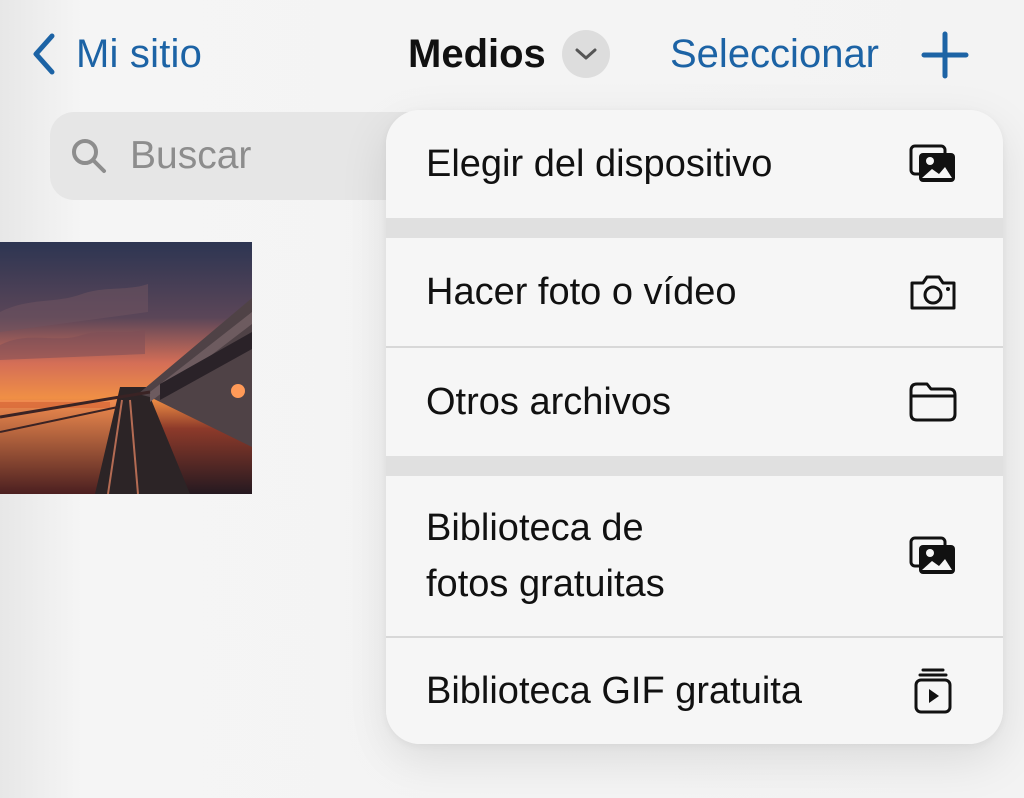 Image resolution: width=1024 pixels, height=798 pixels. I want to click on back-button-label: Mi sitio, so click(139, 53).